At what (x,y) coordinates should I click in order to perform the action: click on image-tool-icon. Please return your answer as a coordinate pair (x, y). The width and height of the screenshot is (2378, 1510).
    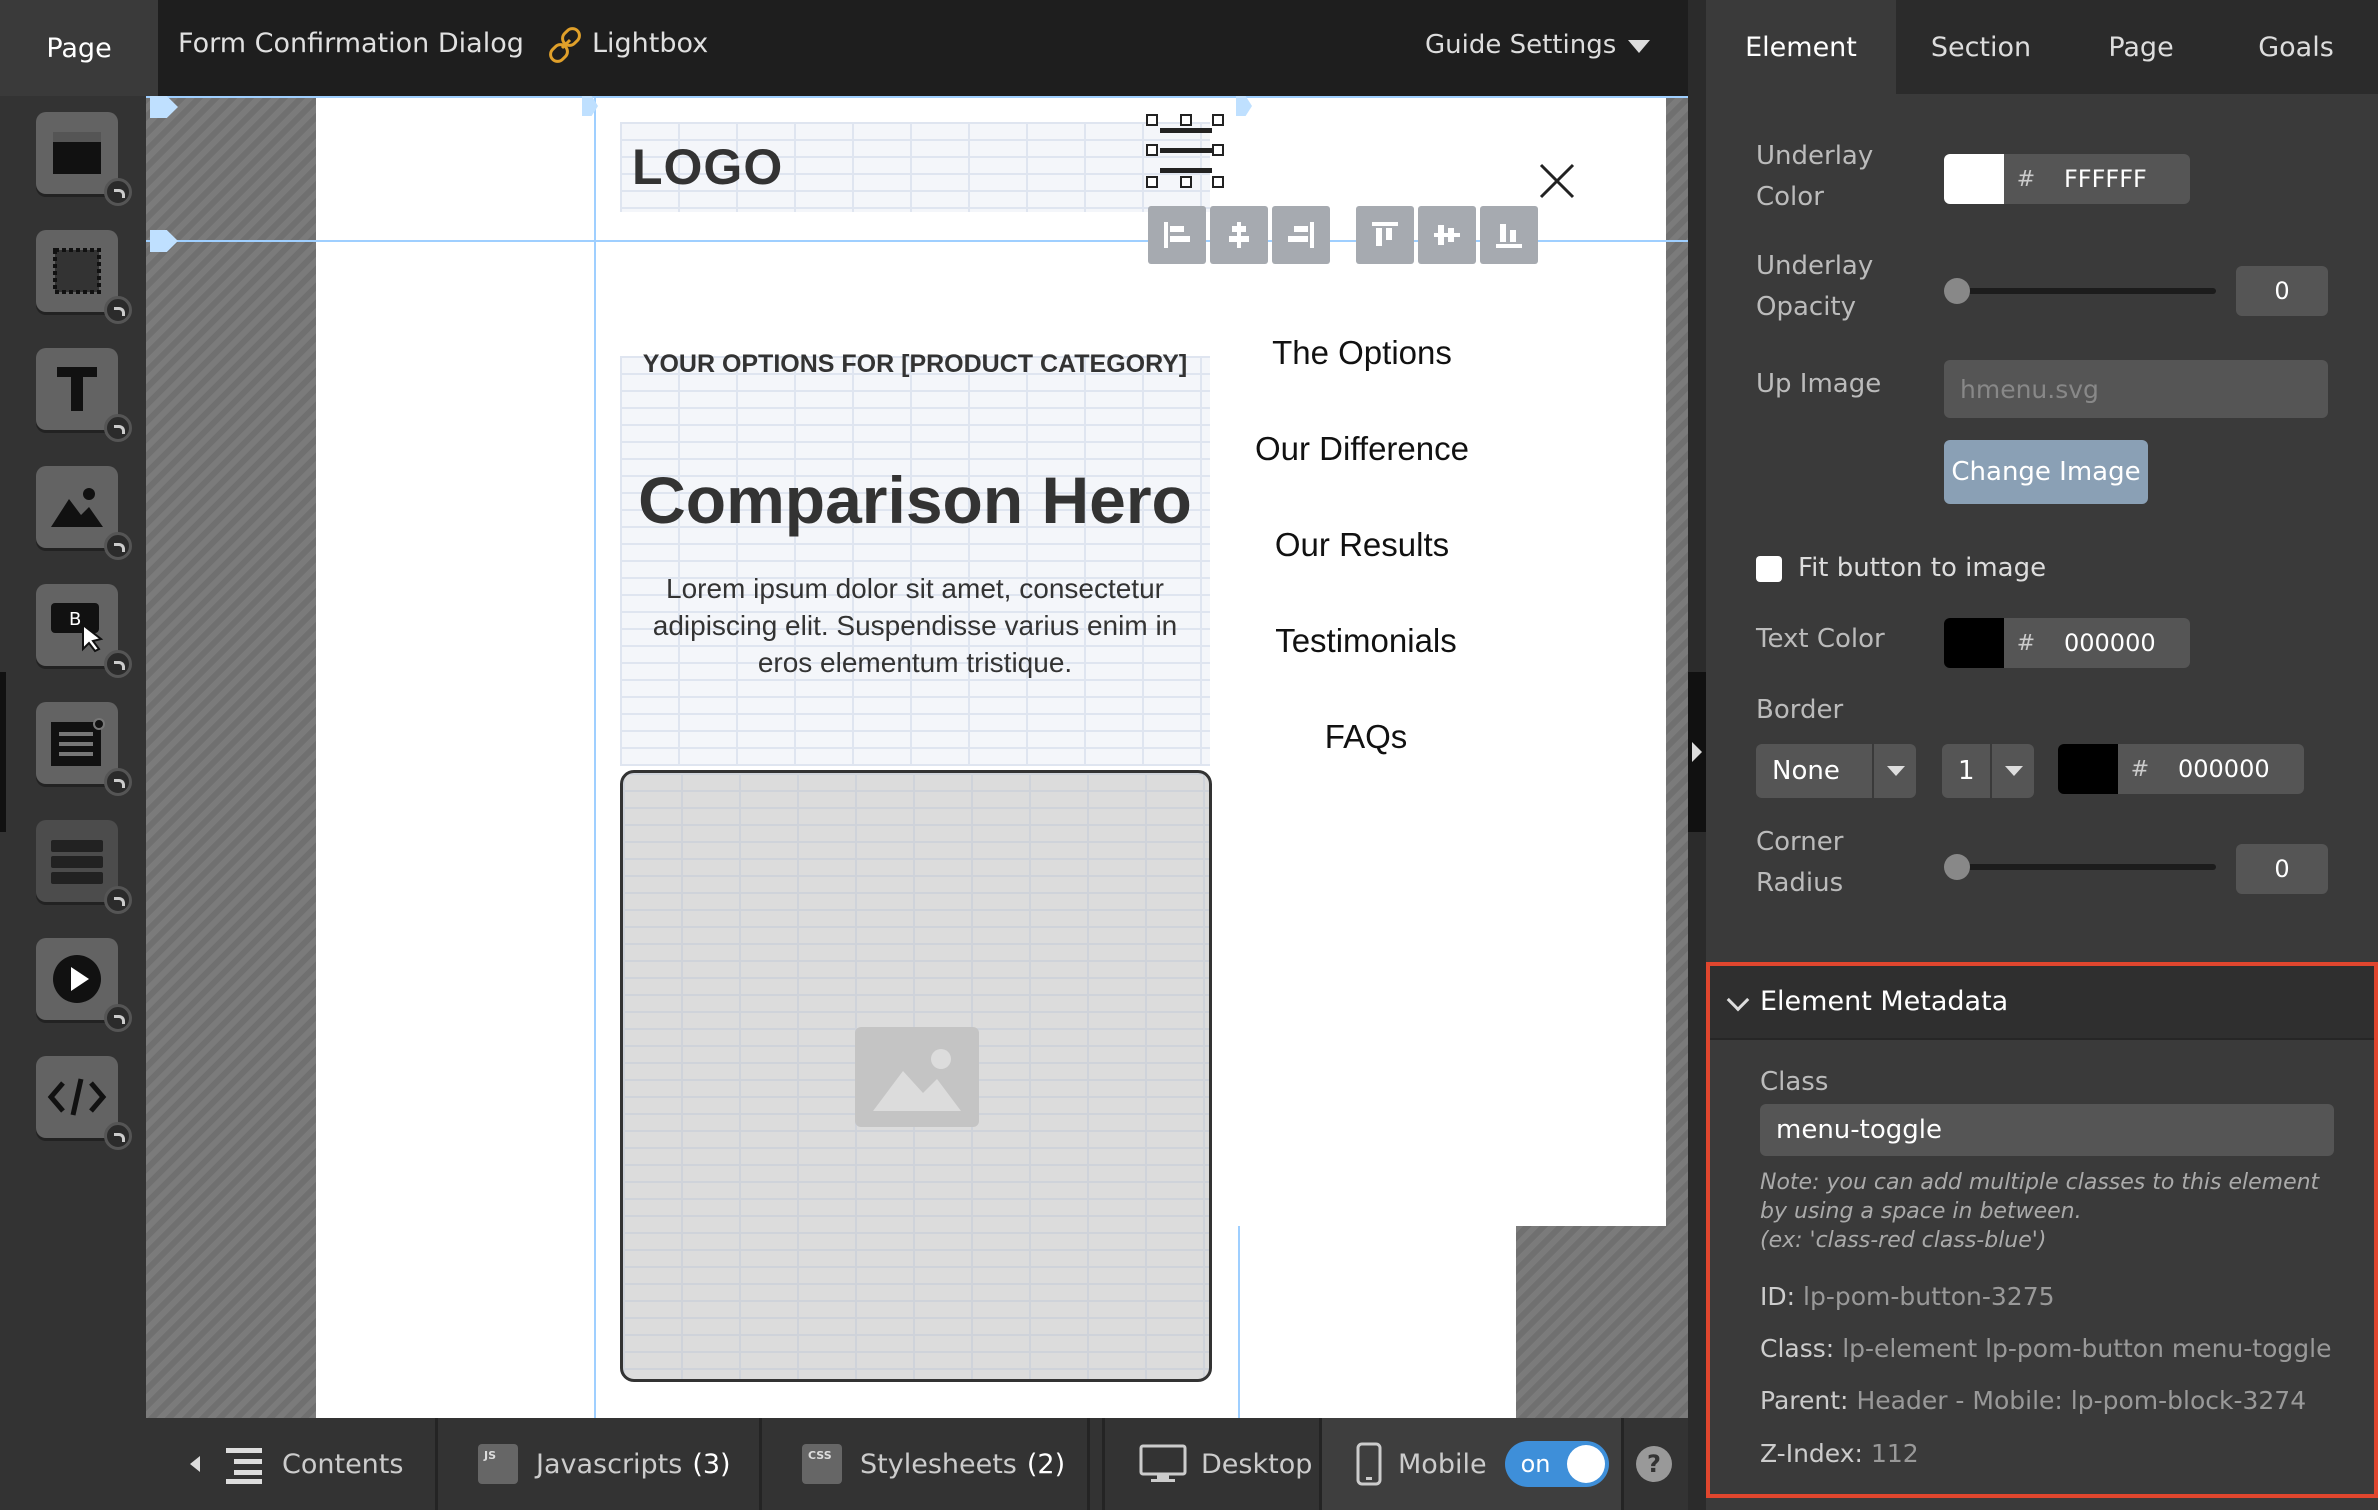
    Looking at the image, I should click on (84, 513).